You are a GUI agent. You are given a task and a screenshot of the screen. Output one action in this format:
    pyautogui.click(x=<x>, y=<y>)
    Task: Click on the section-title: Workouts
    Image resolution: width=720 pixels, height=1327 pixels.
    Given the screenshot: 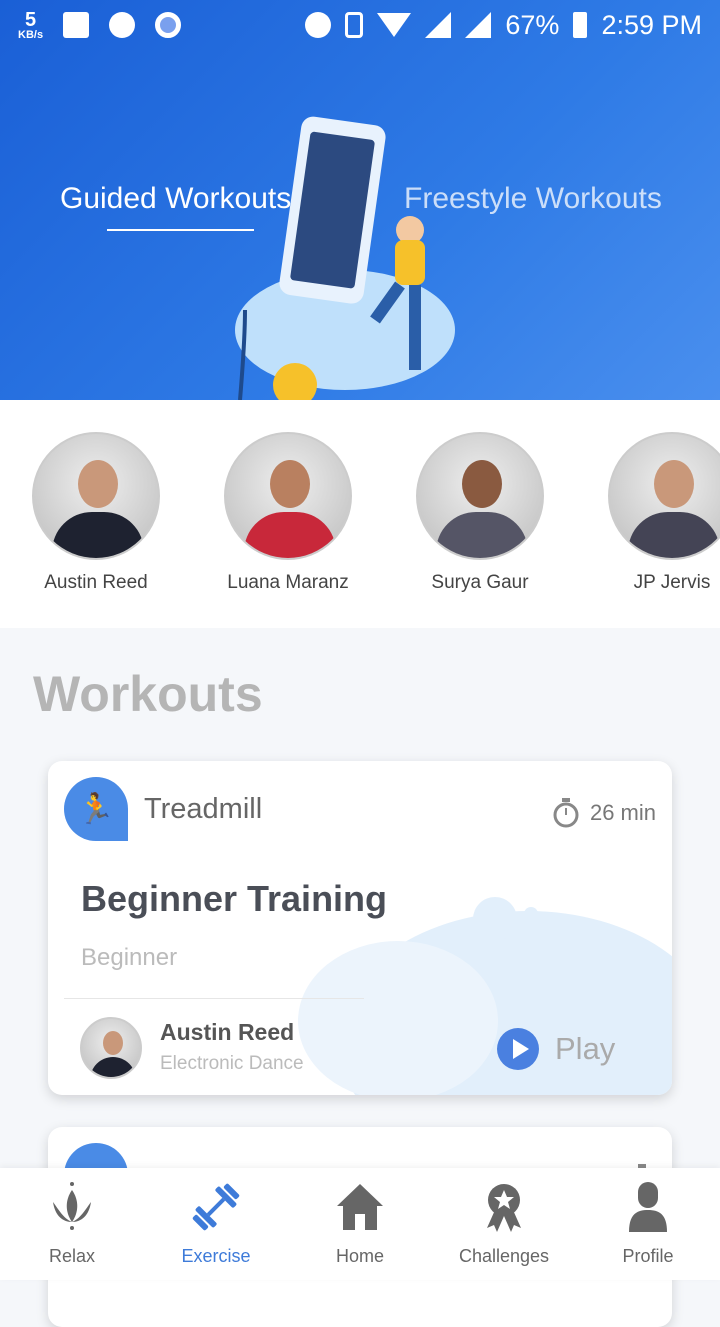 What is the action you would take?
    pyautogui.click(x=148, y=694)
    